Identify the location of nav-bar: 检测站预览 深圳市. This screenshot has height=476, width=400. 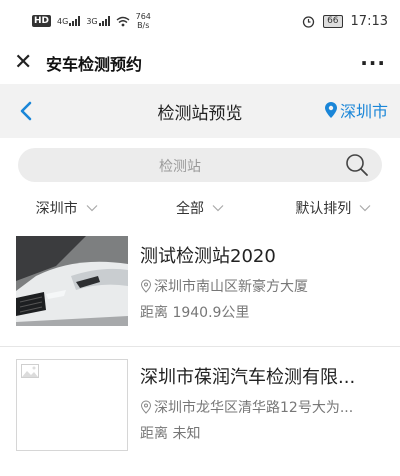
(200, 111).